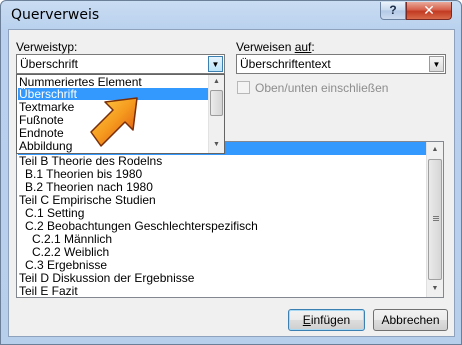 This screenshot has width=462, height=345. What do you see at coordinates (46, 107) in the screenshot?
I see `dropdown-option: Textmarke` at bounding box center [46, 107].